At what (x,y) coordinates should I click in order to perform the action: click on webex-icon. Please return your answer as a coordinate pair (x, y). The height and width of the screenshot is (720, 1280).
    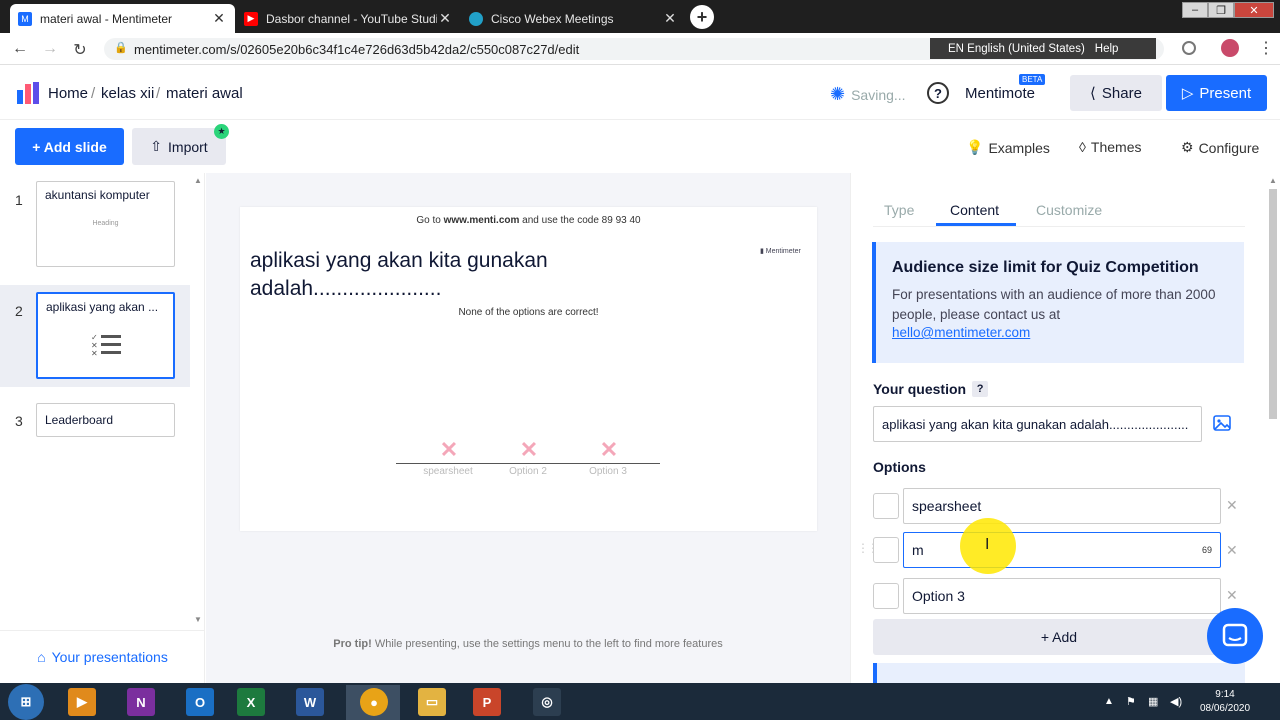
    Looking at the image, I should click on (476, 18).